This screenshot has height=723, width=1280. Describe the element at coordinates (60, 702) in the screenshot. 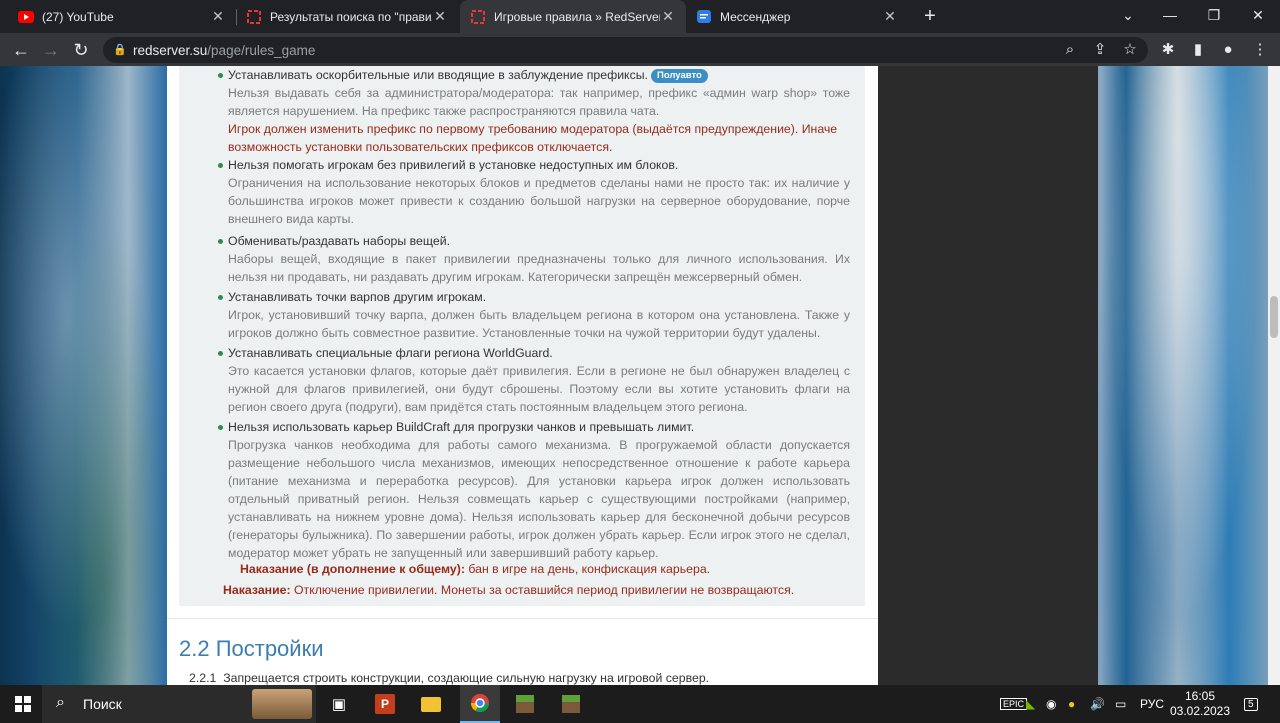

I see `search-icon: ⌕` at that location.